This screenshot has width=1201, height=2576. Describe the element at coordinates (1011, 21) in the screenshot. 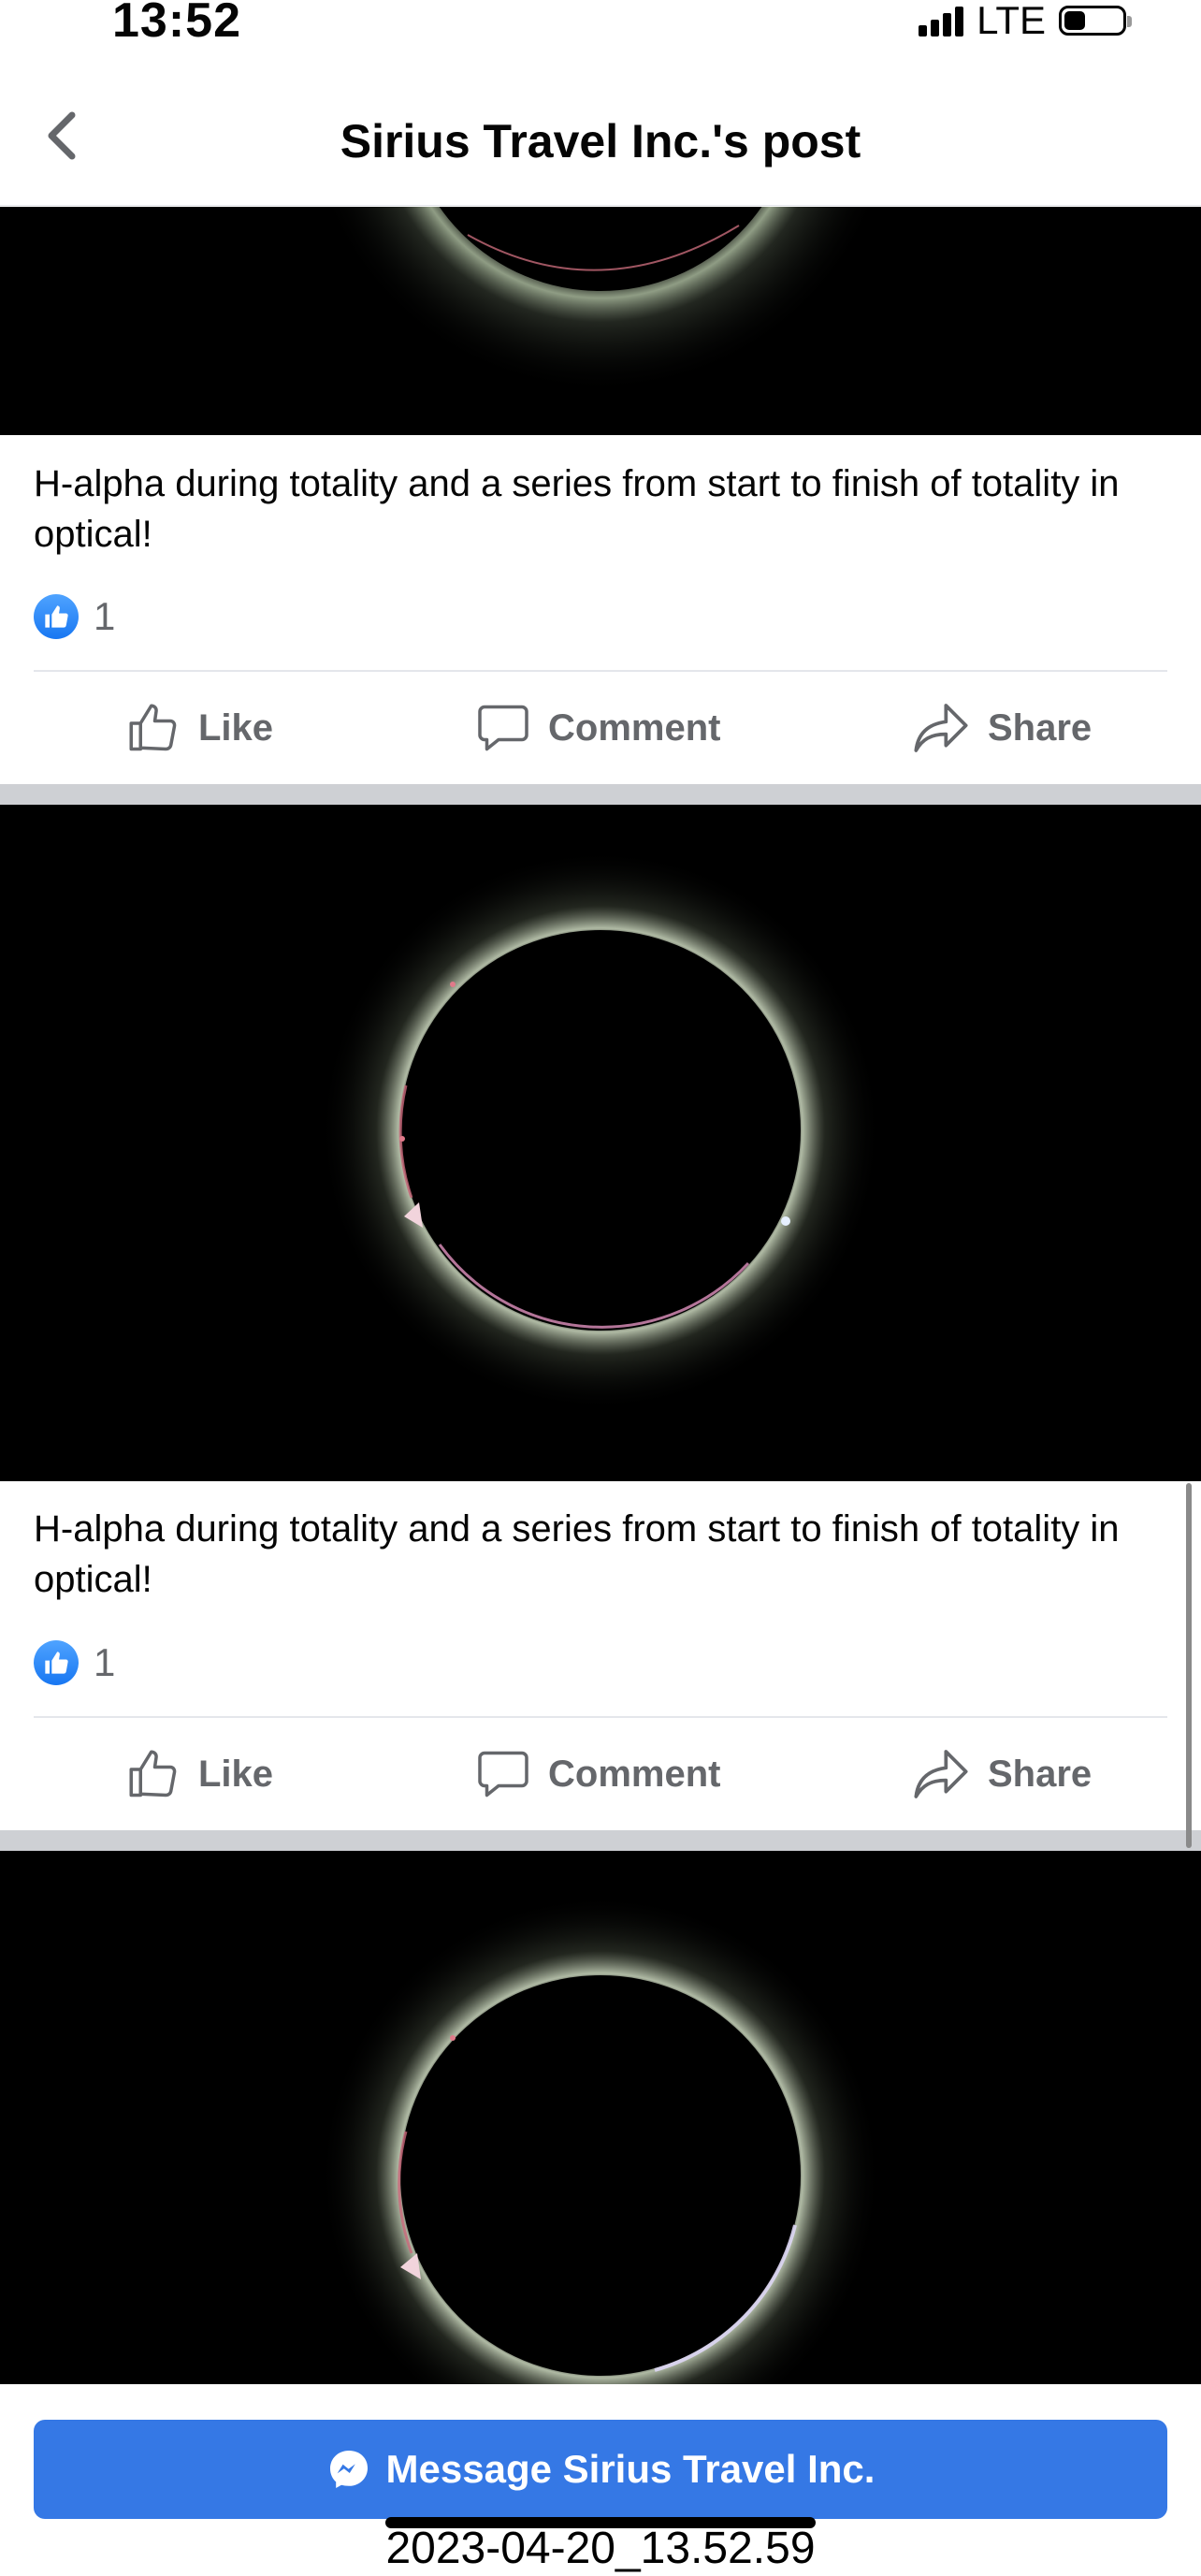

I see `network-type: LTE` at that location.